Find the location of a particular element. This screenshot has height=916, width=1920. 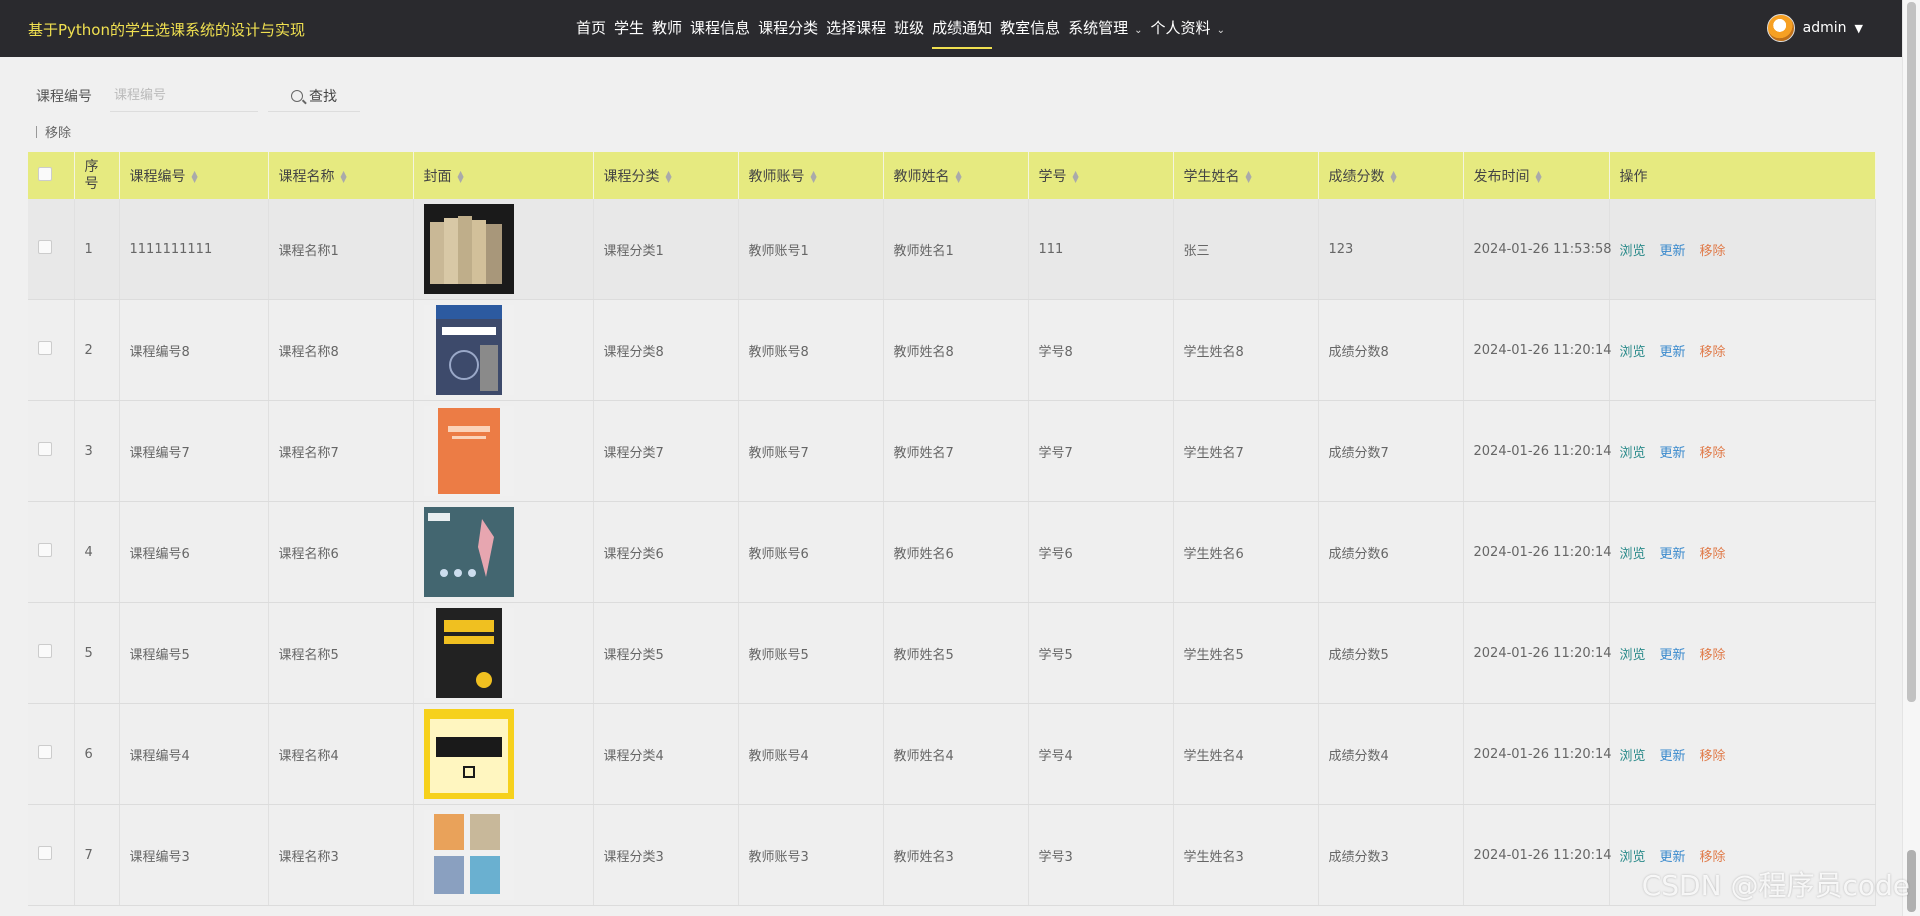

nav-profile: 个人资料 ⌄ is located at coordinates (1188, 28).